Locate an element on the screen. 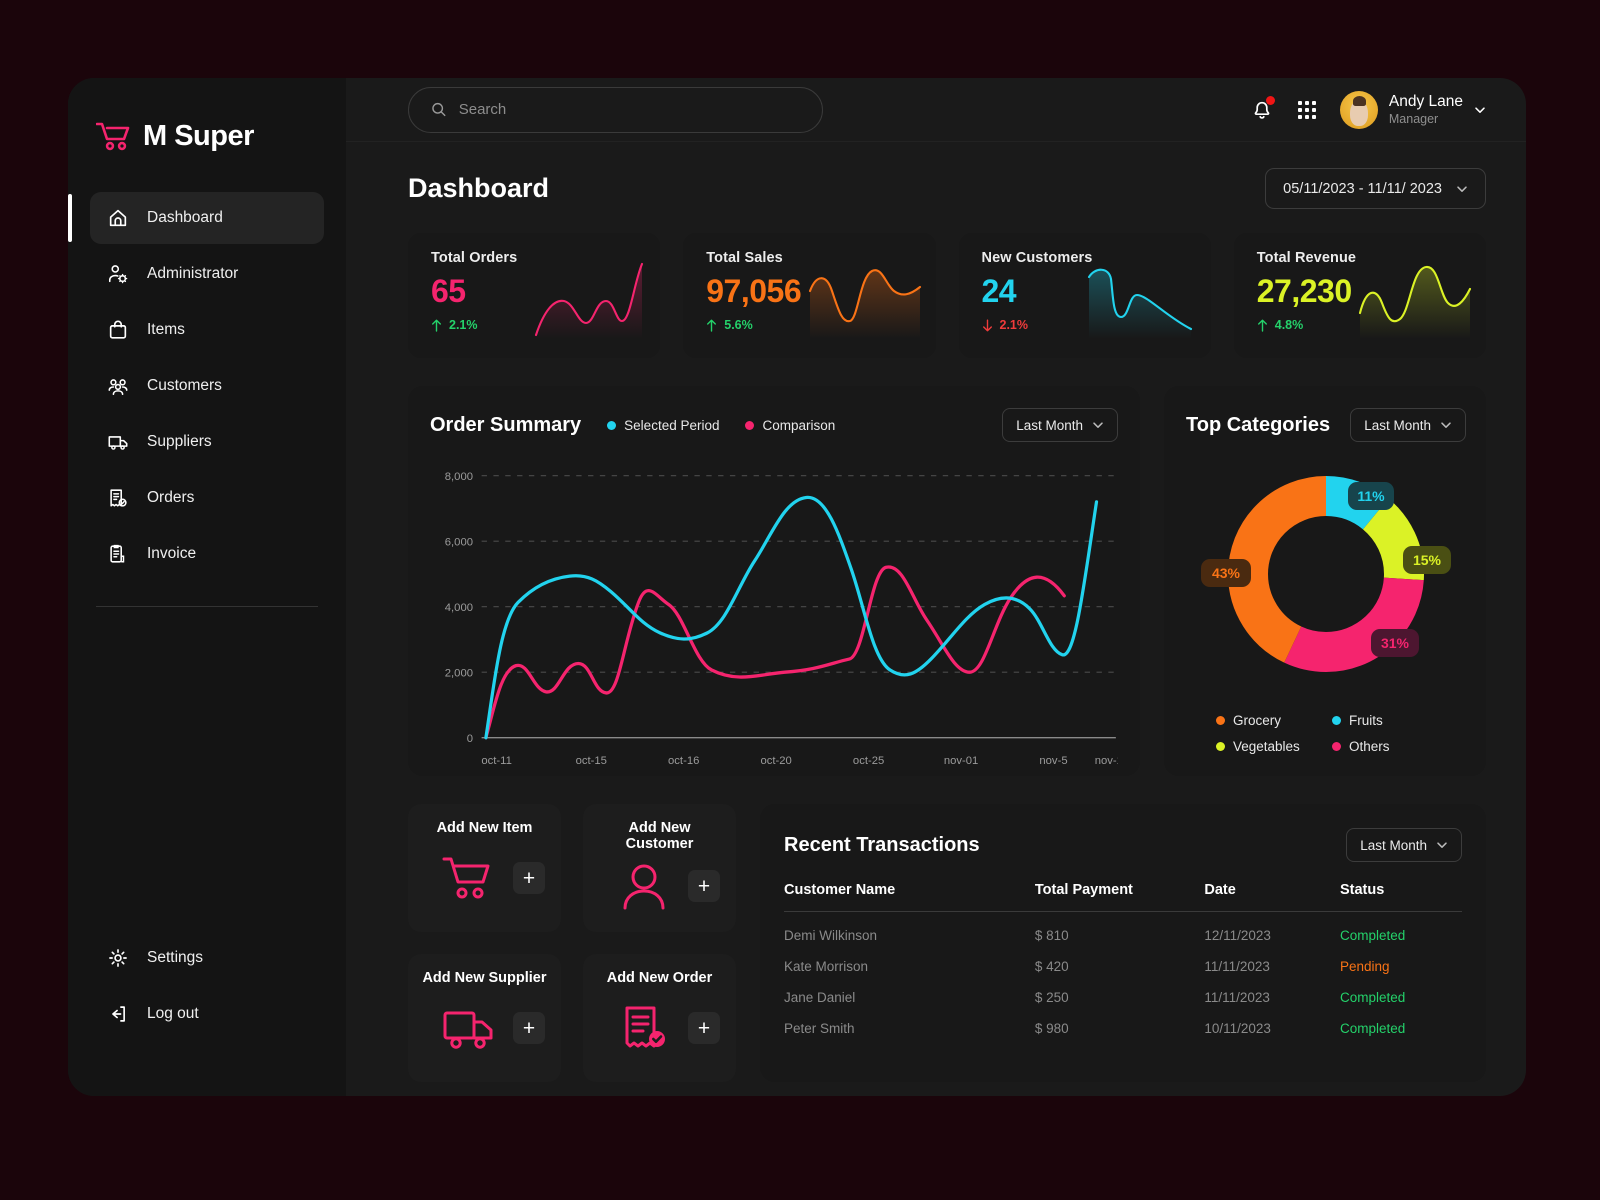 Image resolution: width=1600 pixels, height=1200 pixels. svg-text: 15% is located at coordinates (1427, 560).